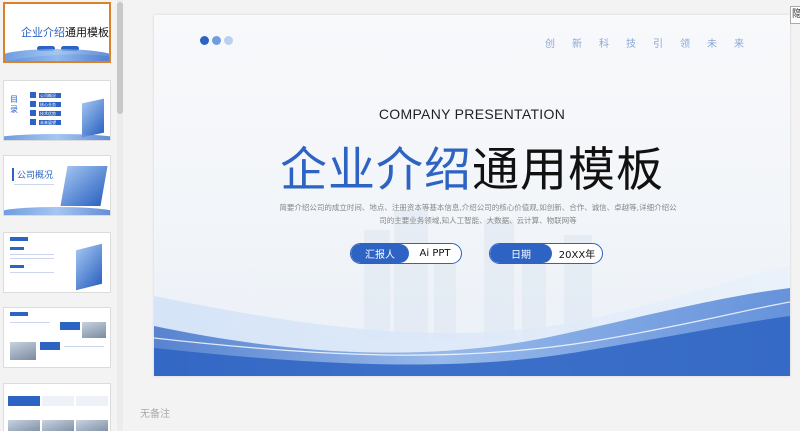  Describe the element at coordinates (376, 170) in the screenshot. I see `title-blue-part: 企业介绍` at that location.